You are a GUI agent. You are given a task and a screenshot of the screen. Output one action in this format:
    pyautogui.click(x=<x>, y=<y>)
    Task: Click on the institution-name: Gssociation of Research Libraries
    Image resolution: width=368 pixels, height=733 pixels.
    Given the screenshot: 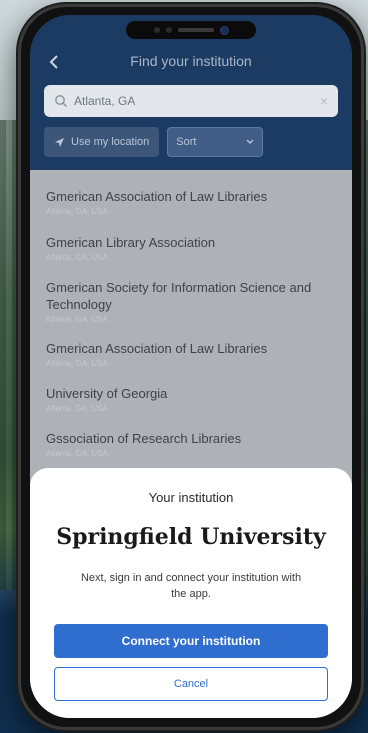 What is the action you would take?
    pyautogui.click(x=144, y=438)
    